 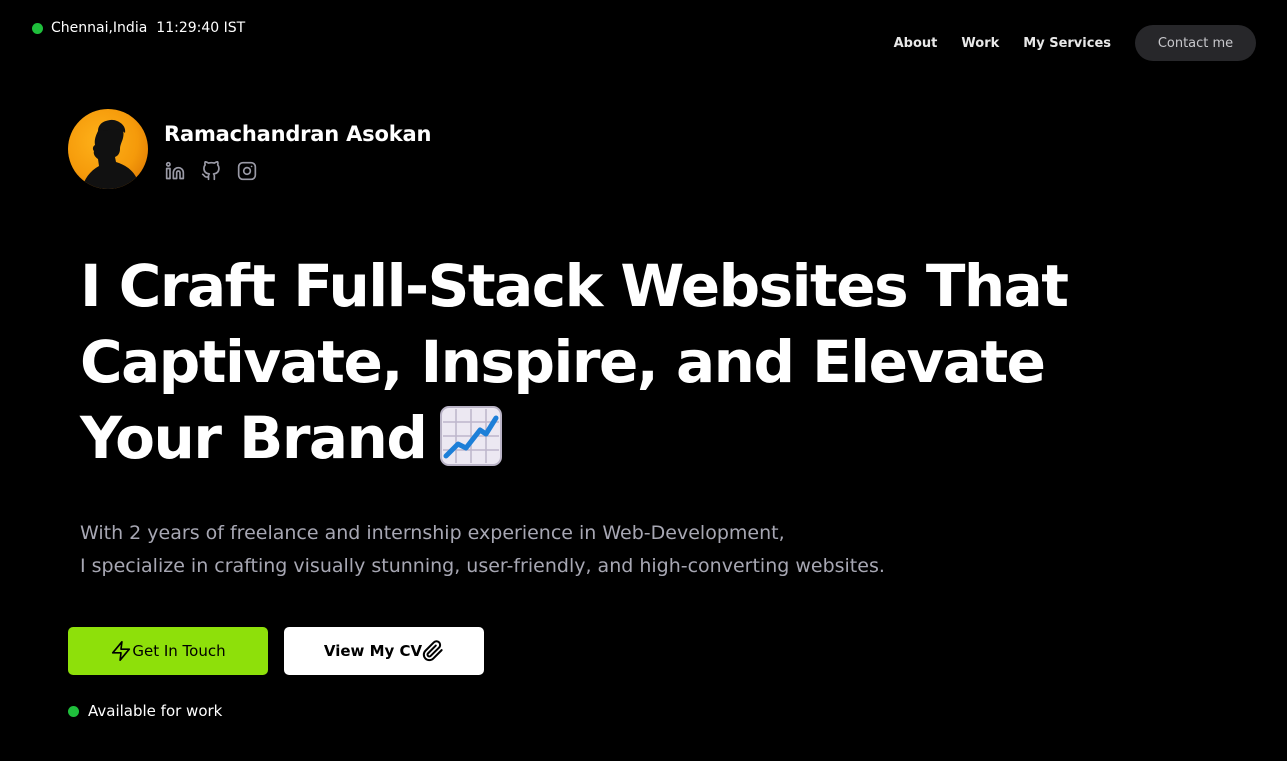 I want to click on top-nav: About Work My Services Contact me, so click(x=1075, y=43).